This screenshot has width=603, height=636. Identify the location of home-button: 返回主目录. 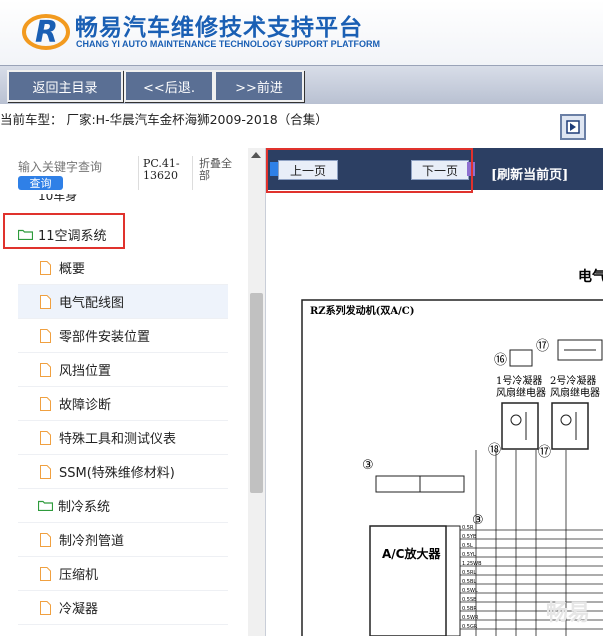
(65, 86).